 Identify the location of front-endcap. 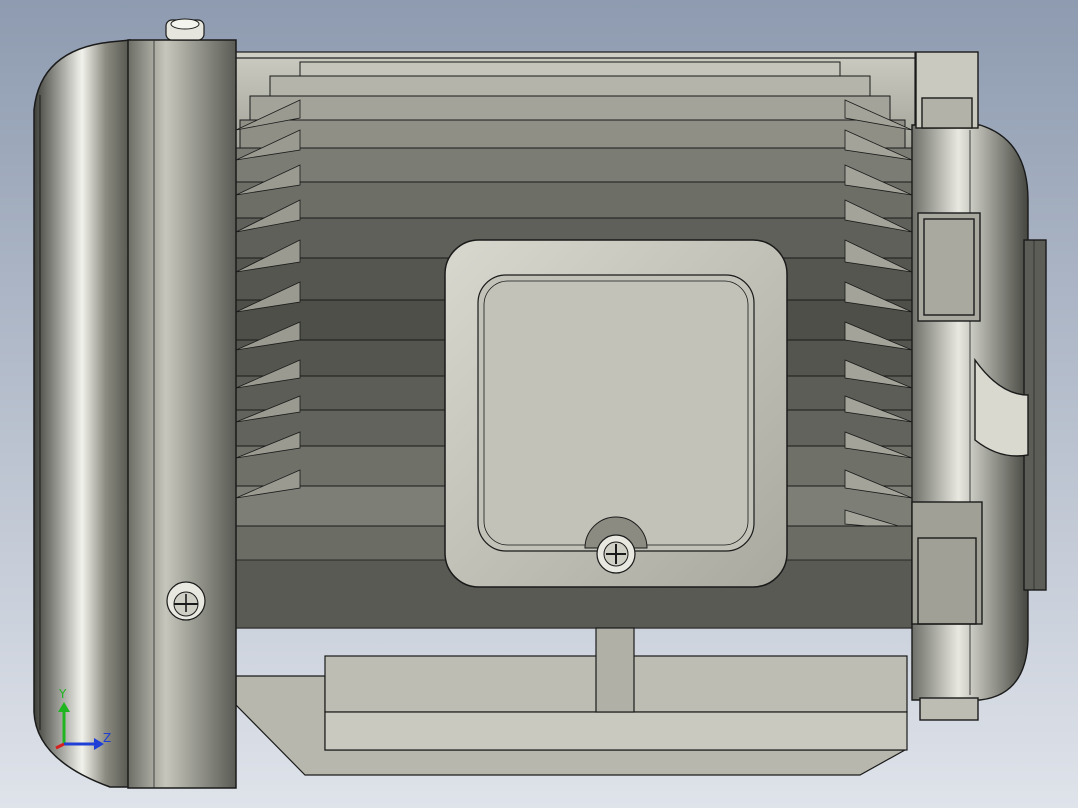
(82, 413).